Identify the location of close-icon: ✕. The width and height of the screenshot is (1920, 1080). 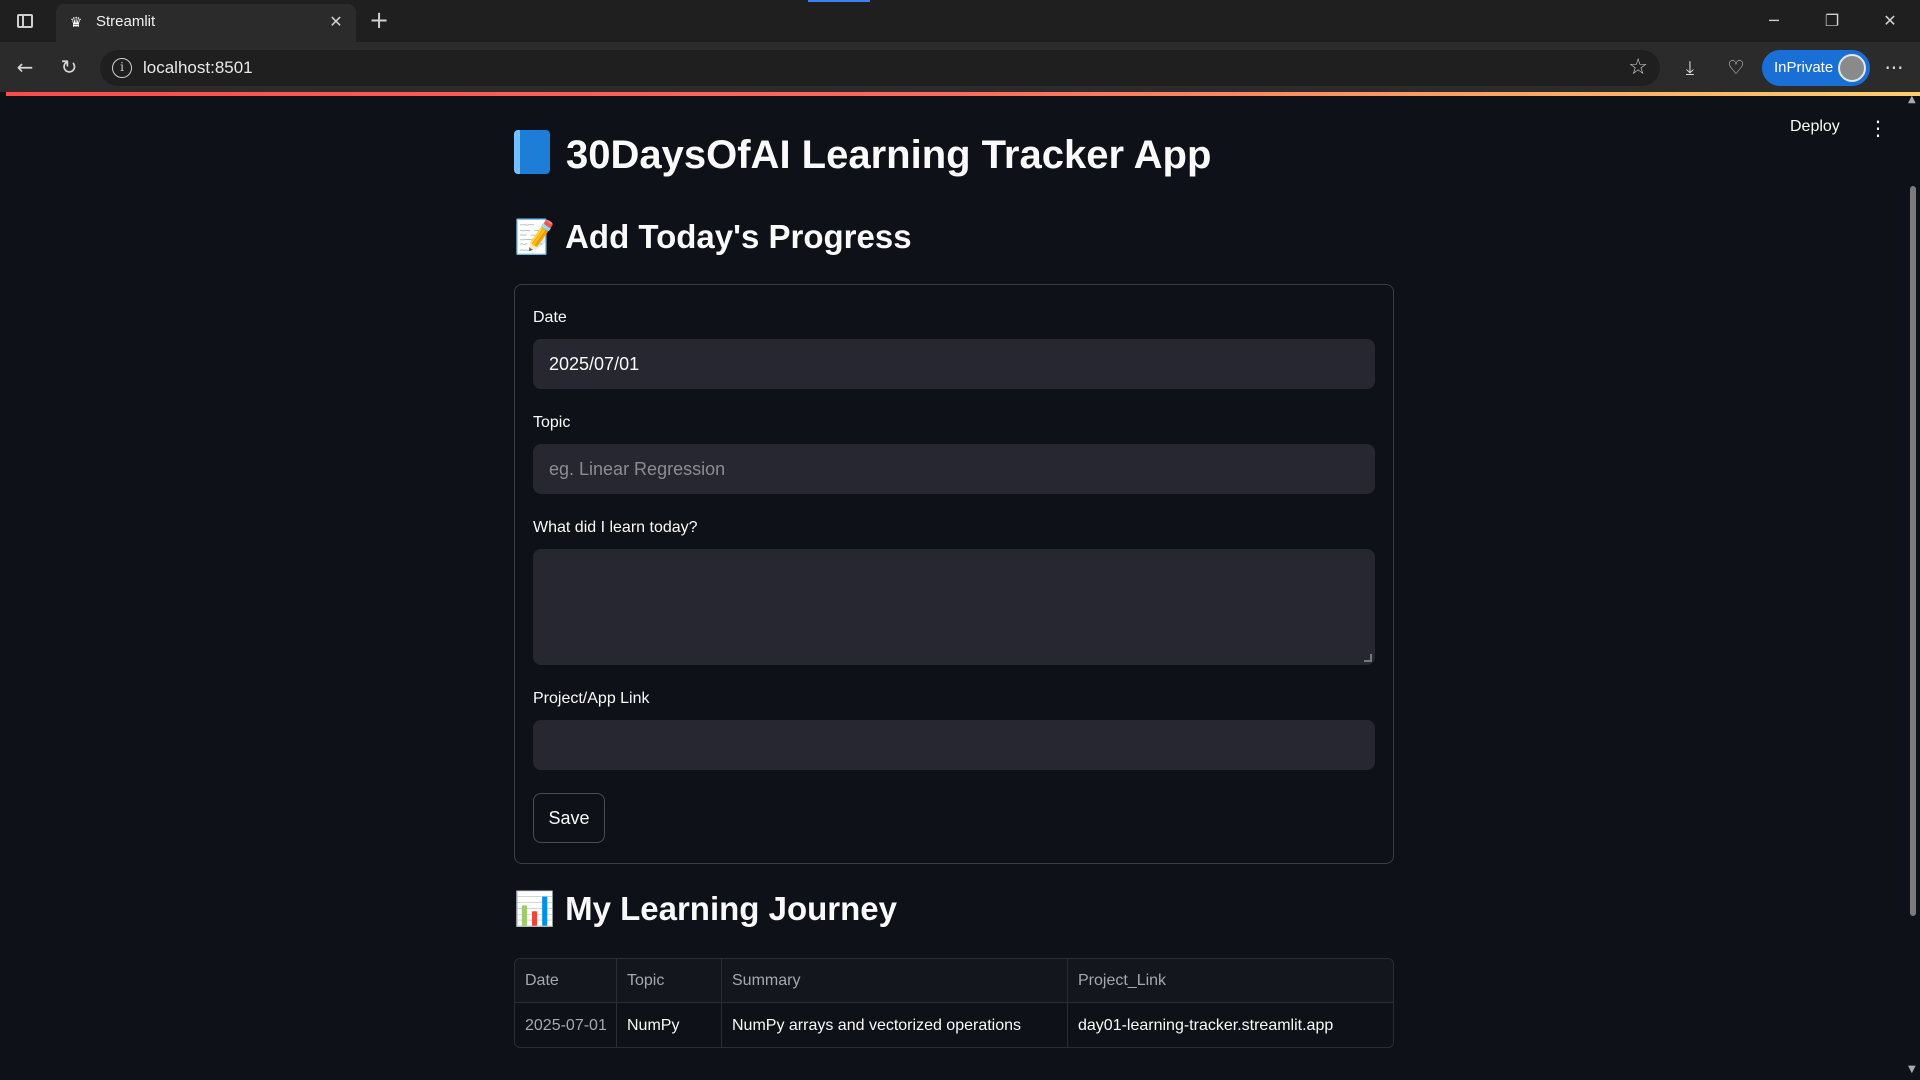
(336, 22).